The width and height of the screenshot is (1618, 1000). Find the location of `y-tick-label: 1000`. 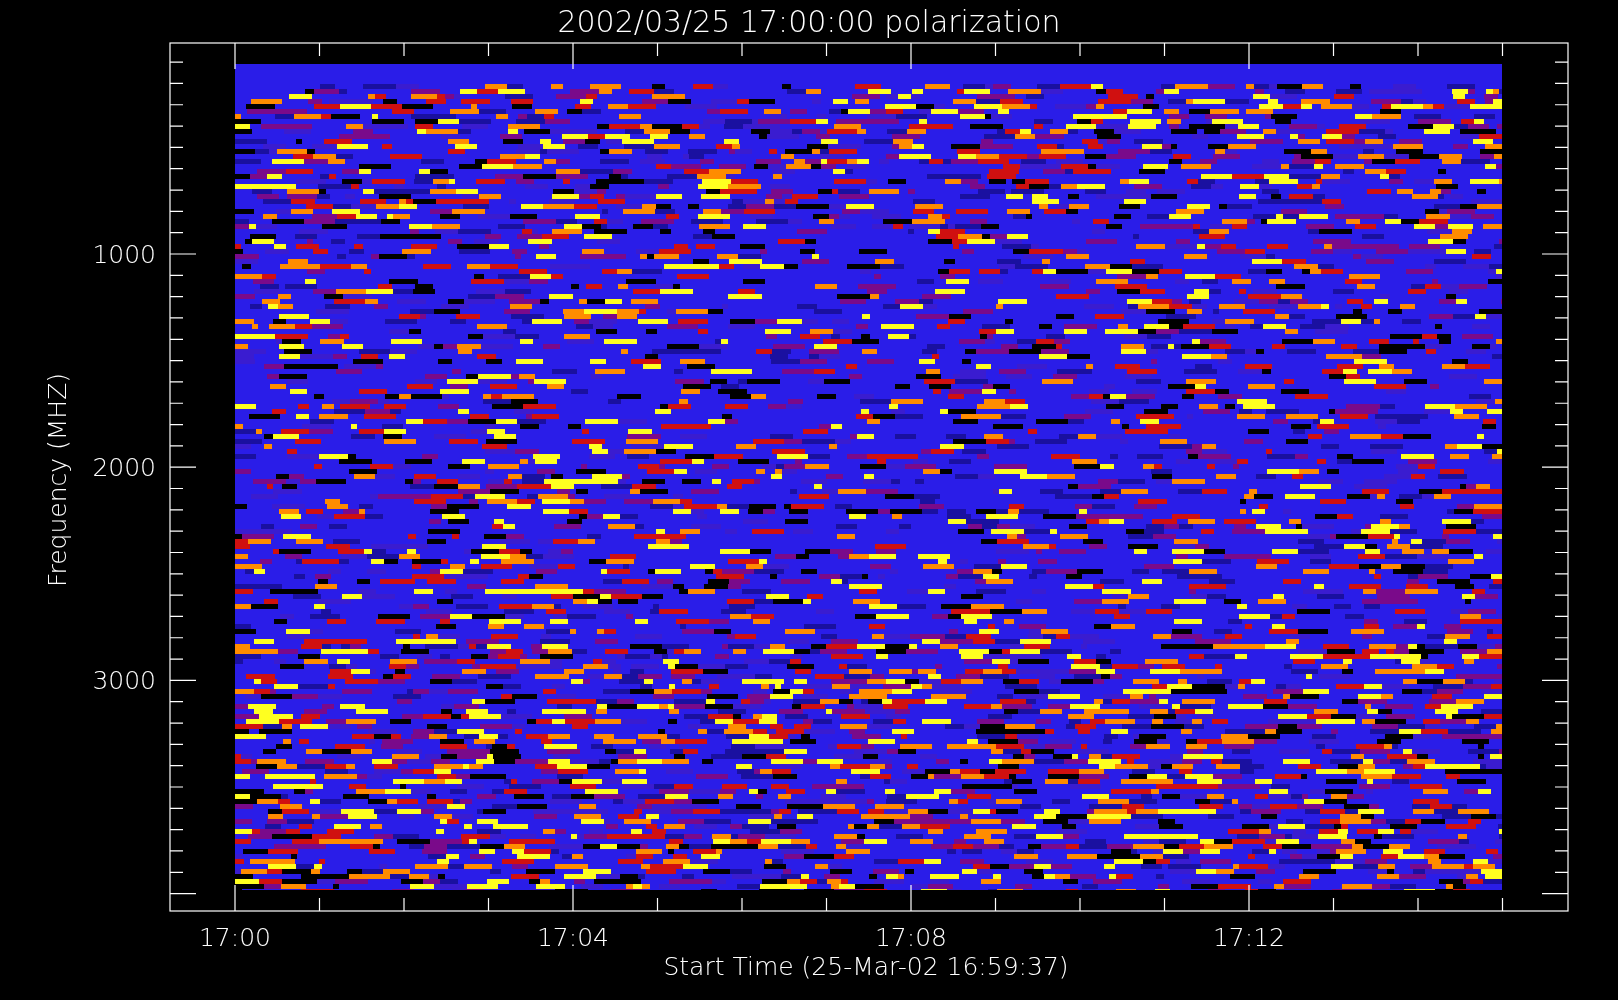

y-tick-label: 1000 is located at coordinates (124, 254).